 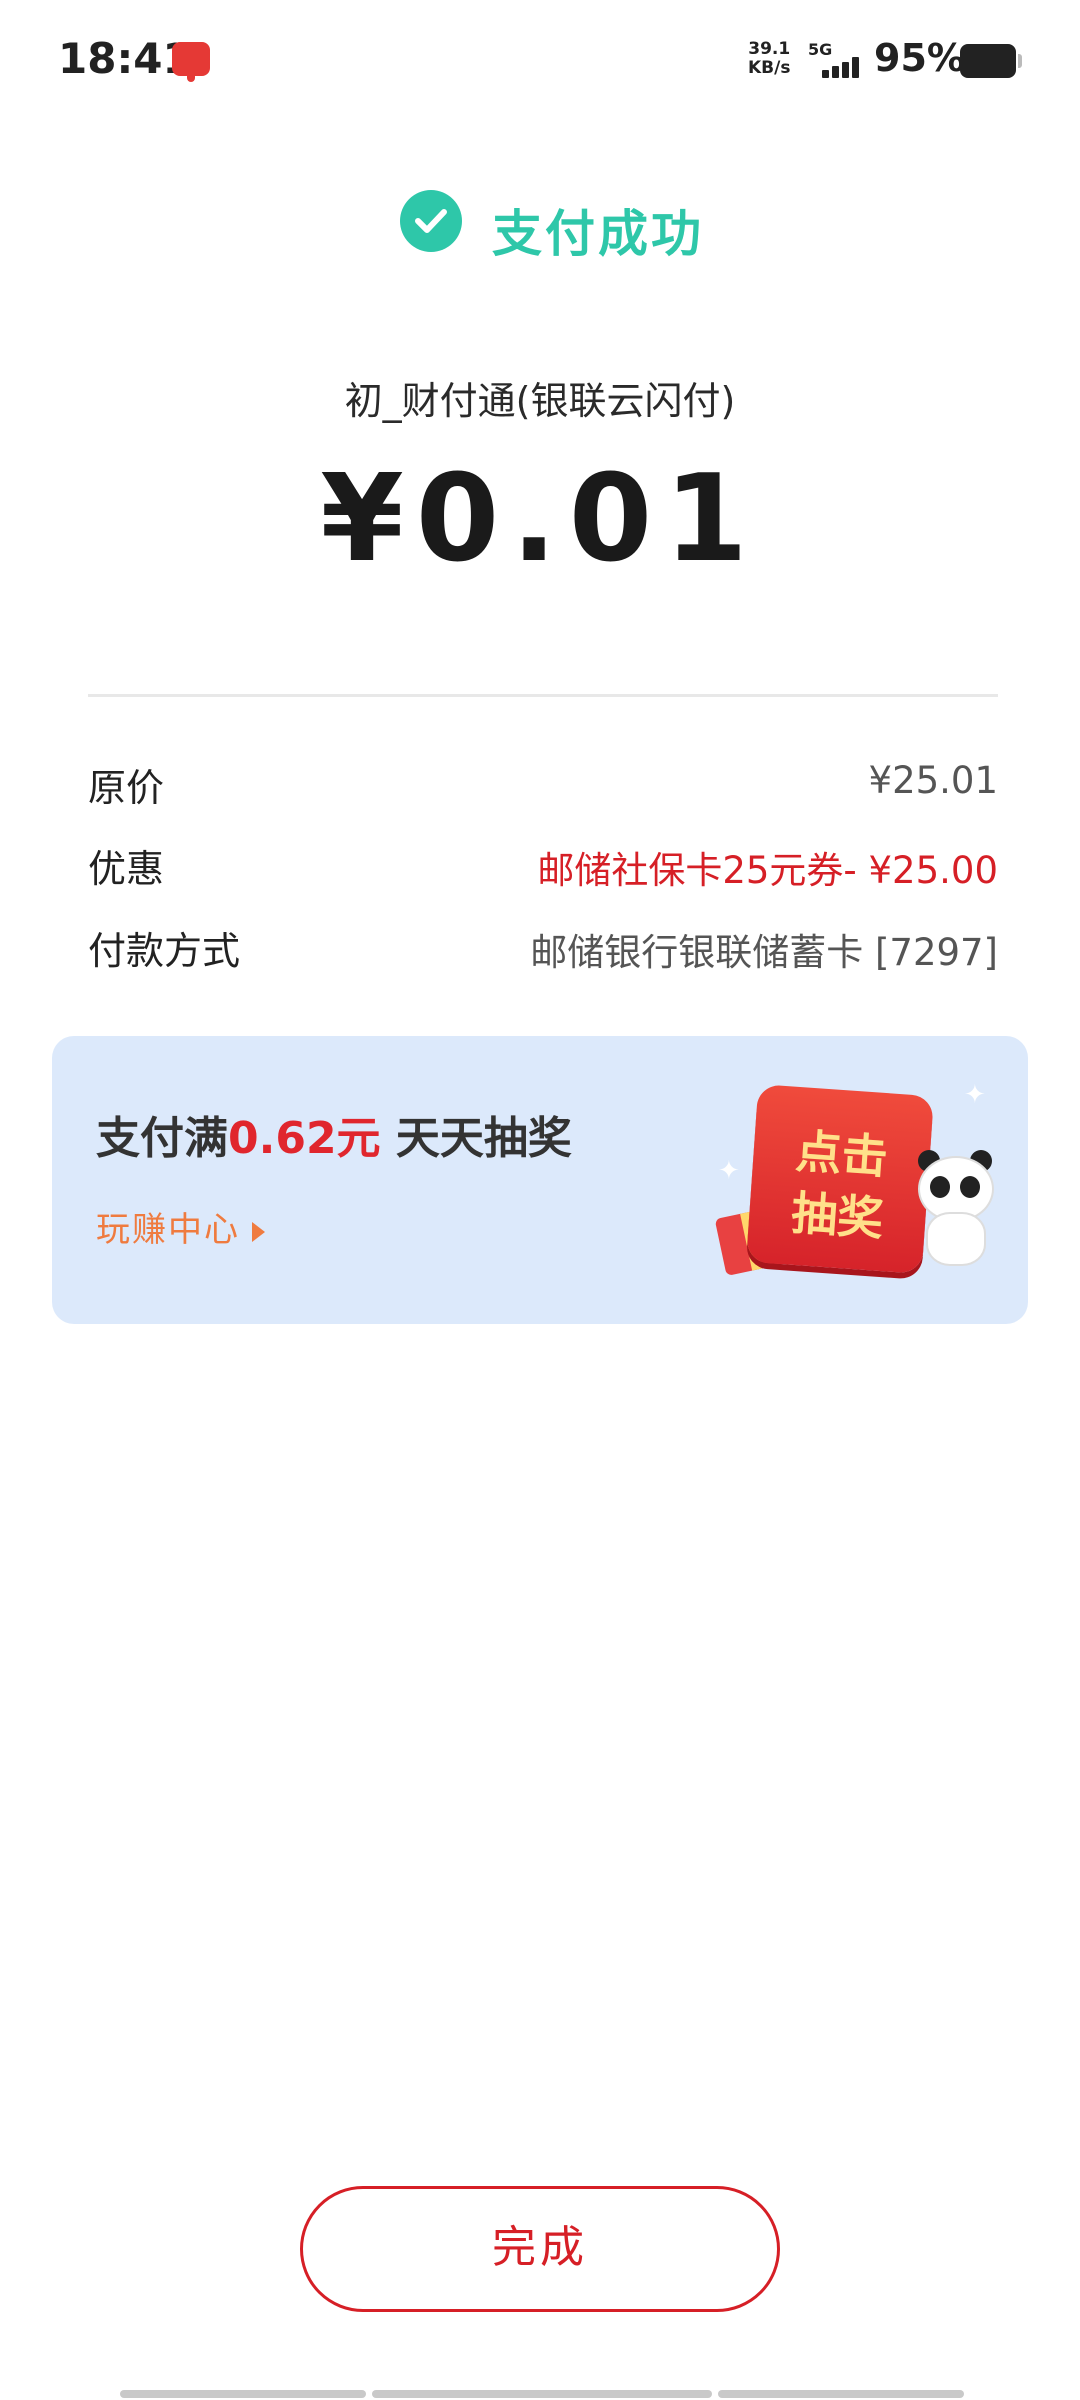 I want to click on network-speed: 39.1 KB/s, so click(x=769, y=59).